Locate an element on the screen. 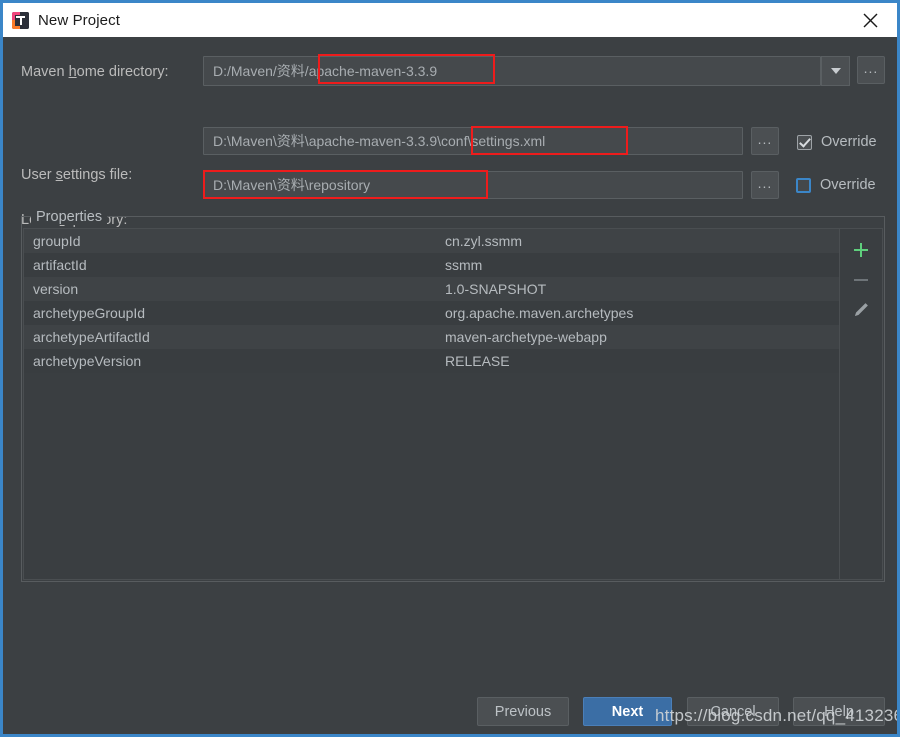 This screenshot has width=900, height=737. remove-property-button is located at coordinates (861, 280).